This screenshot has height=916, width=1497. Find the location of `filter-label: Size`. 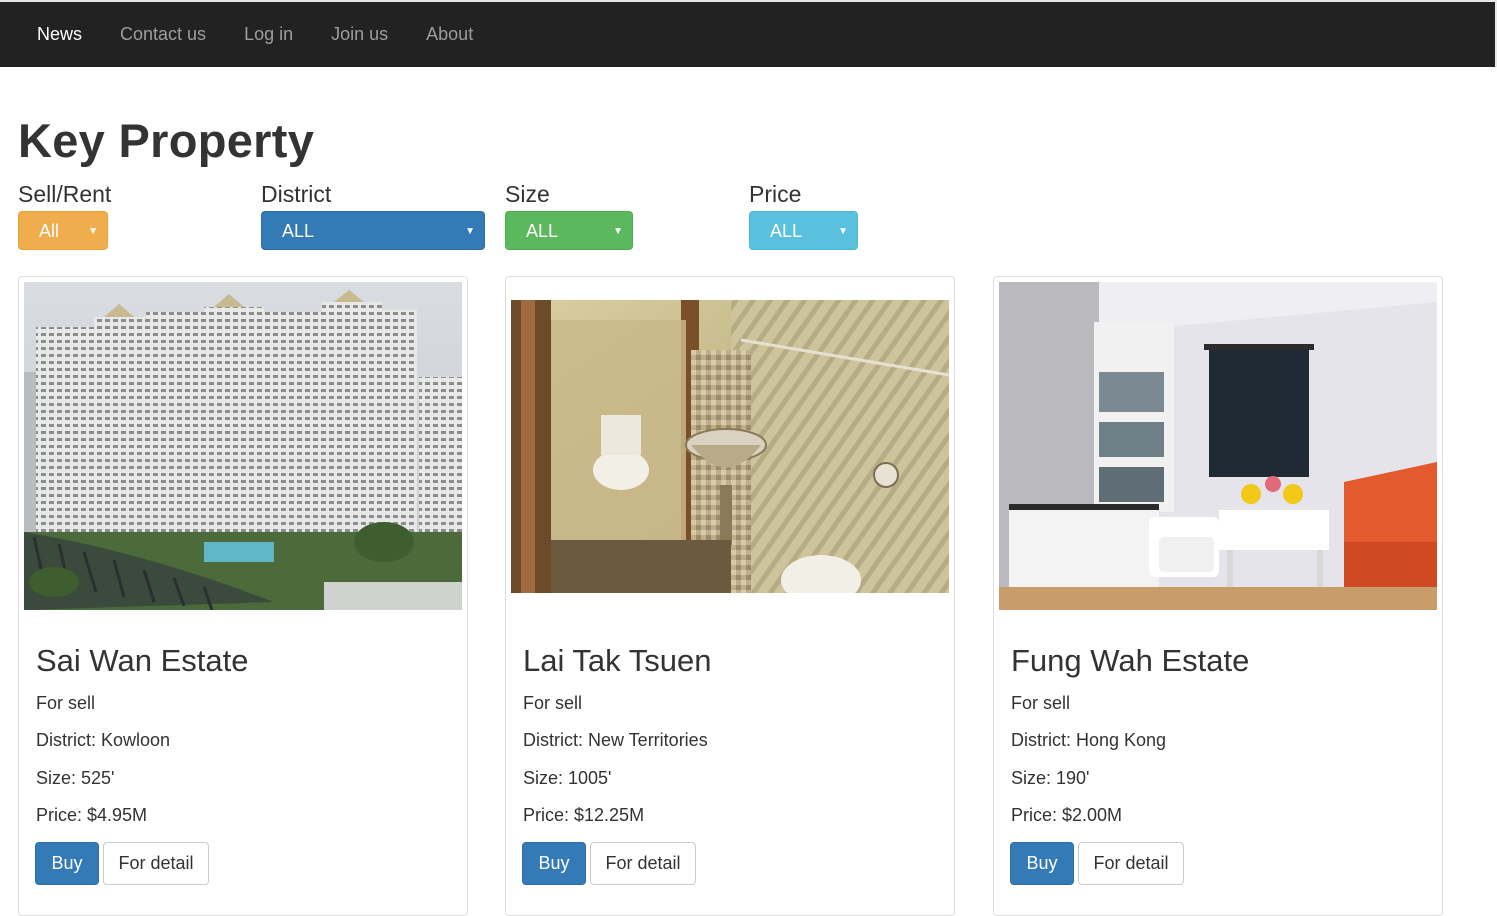

filter-label: Size is located at coordinates (527, 194).